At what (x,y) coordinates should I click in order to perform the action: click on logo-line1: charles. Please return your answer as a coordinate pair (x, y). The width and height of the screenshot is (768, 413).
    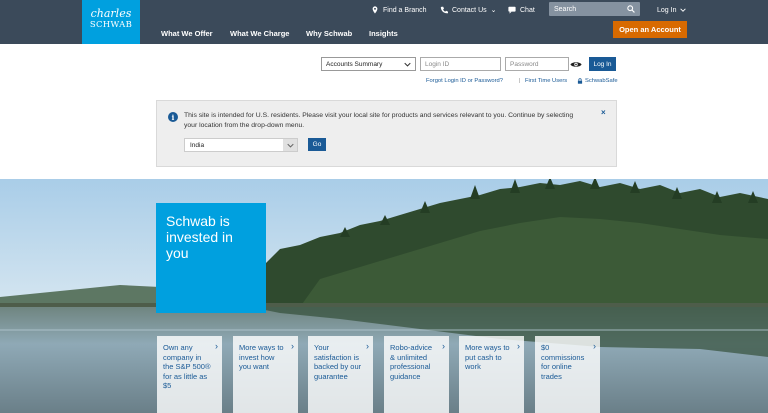
    Looking at the image, I should click on (111, 13).